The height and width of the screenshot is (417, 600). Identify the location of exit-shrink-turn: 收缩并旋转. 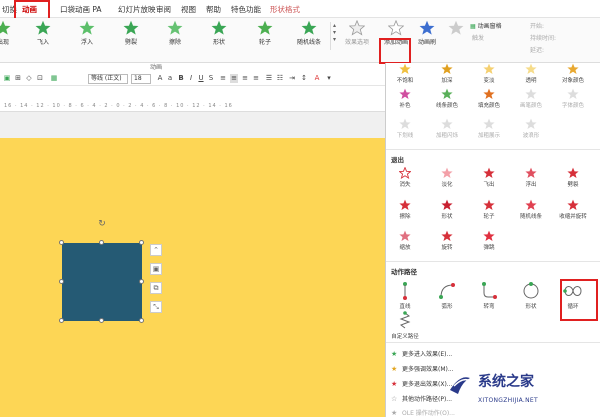
(573, 209).